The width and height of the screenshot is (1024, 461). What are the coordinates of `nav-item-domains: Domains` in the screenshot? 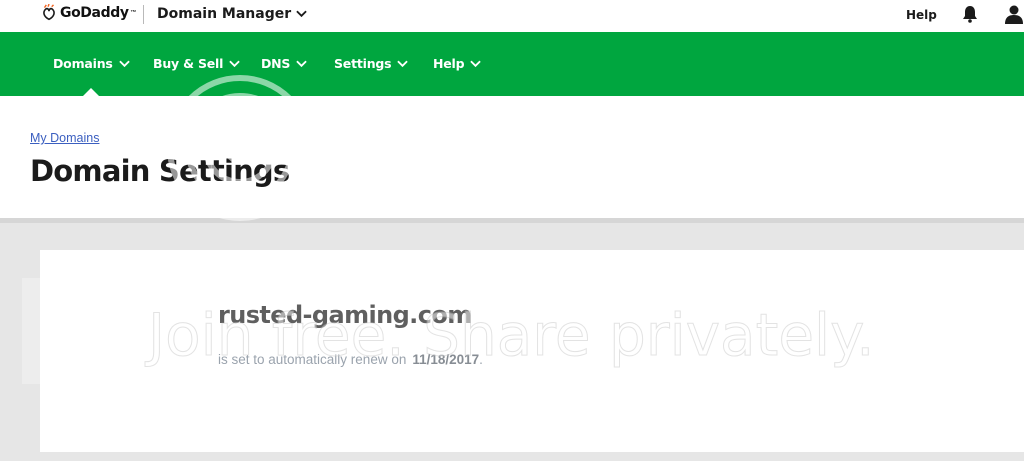 It's located at (91, 63).